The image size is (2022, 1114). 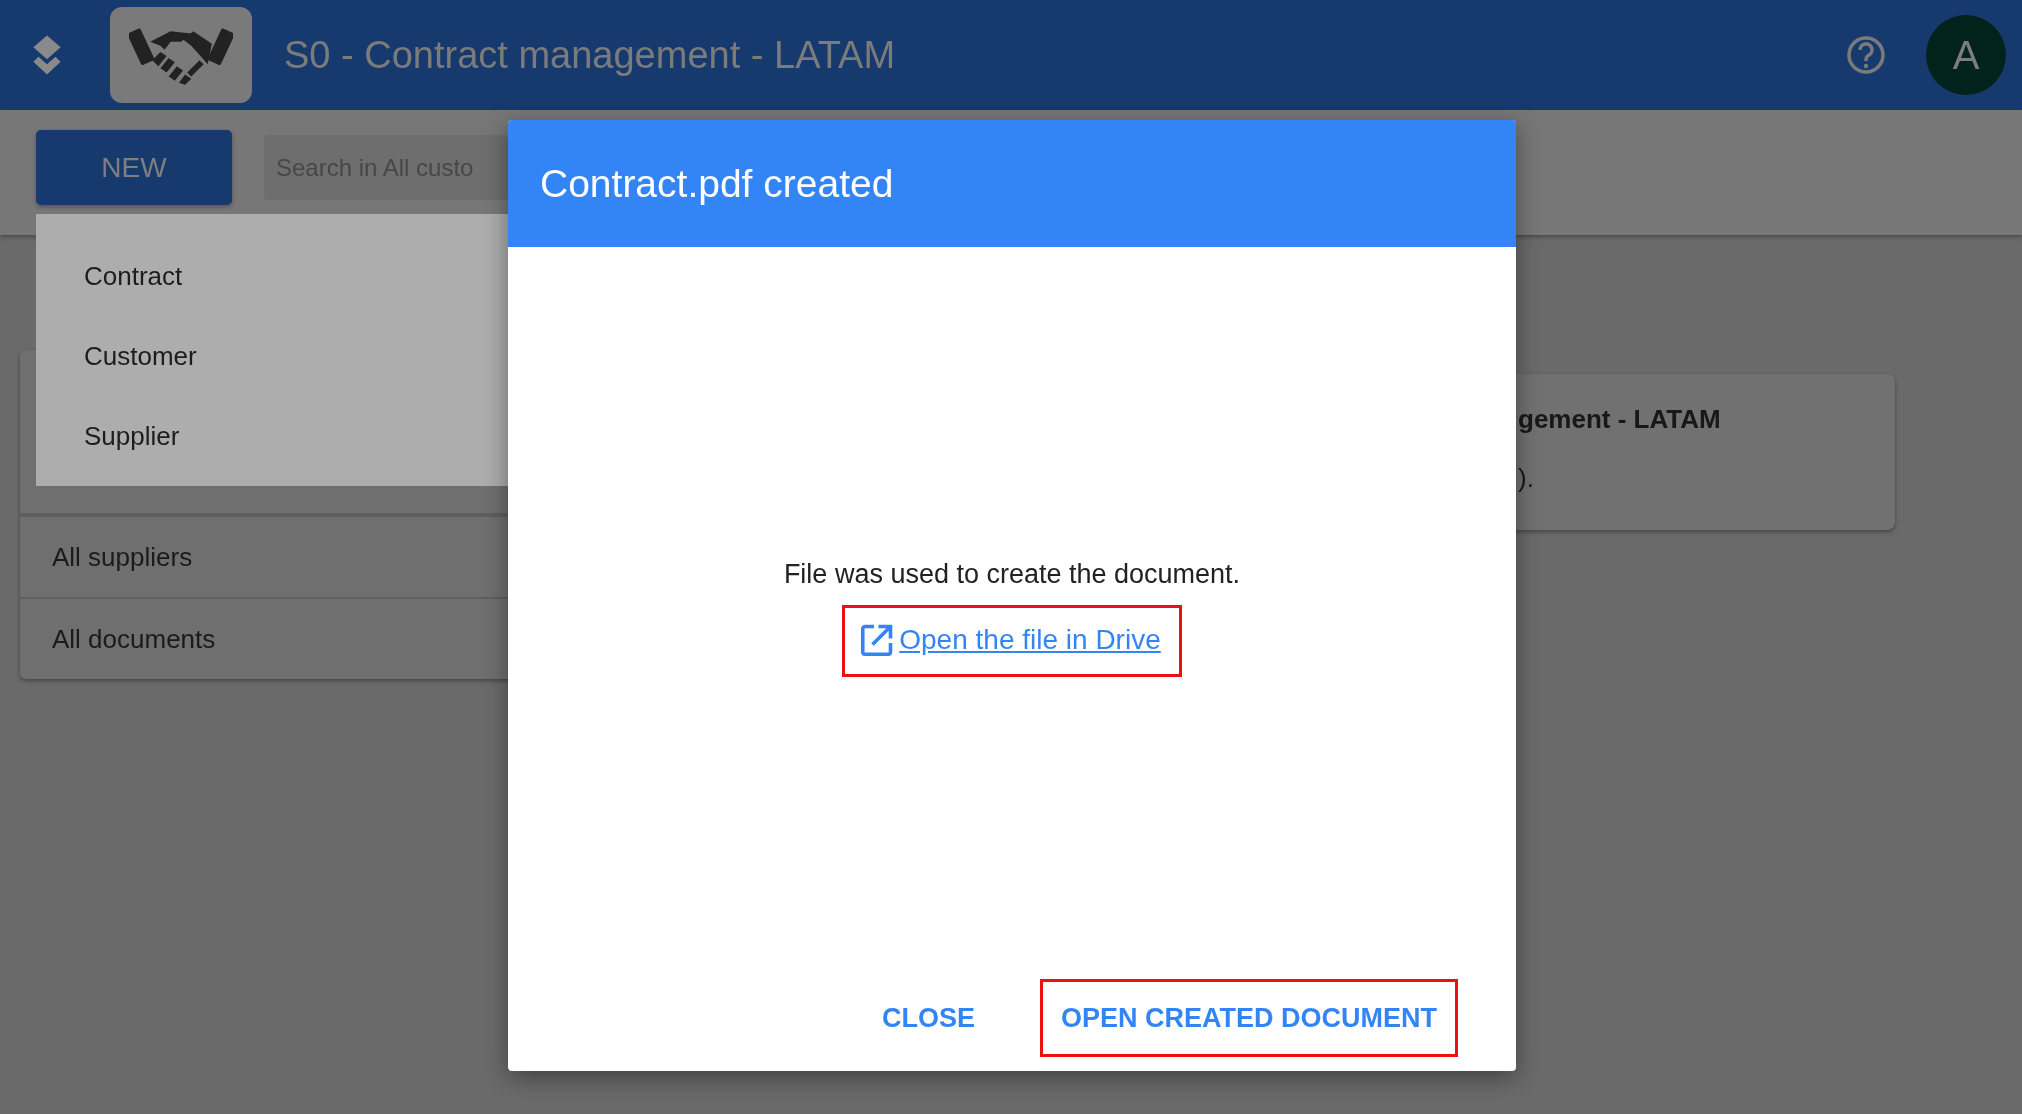 I want to click on new-button: NEW, so click(x=134, y=167).